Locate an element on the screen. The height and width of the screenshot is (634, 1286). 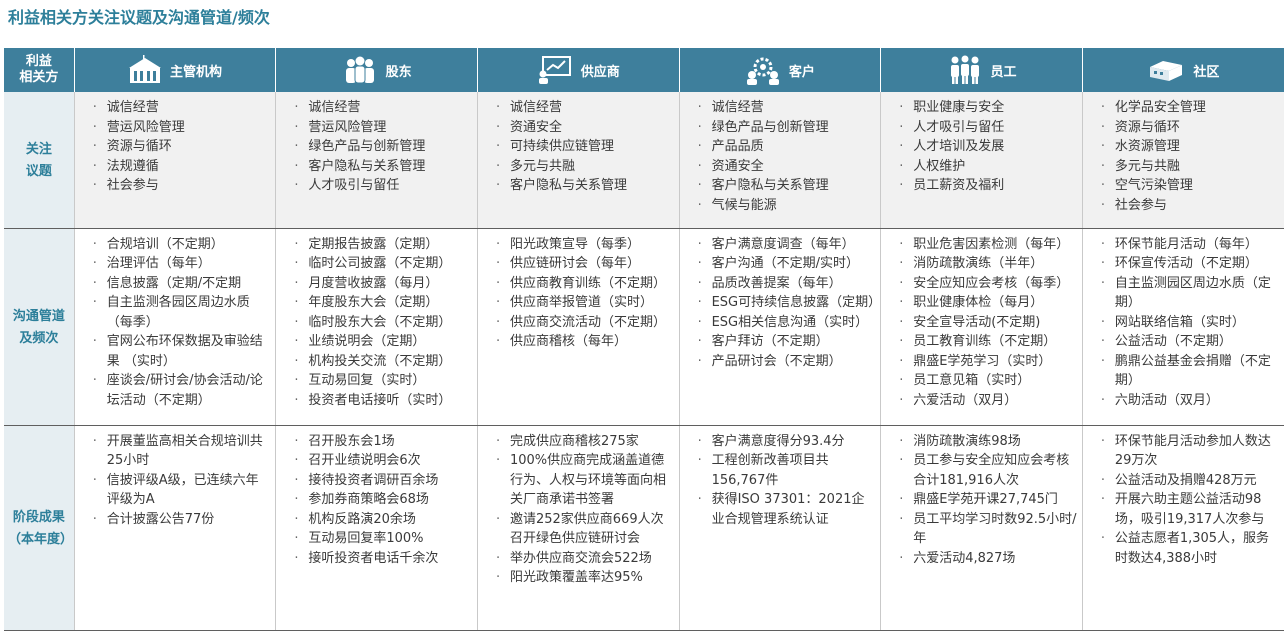
list-item: 气候与能源 is located at coordinates (787, 206).